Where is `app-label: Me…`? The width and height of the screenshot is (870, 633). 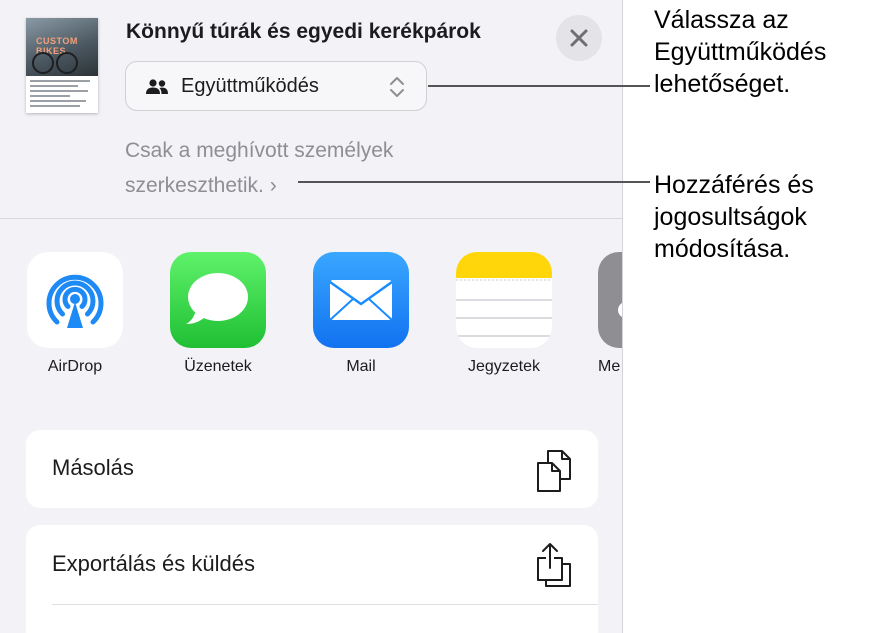 app-label: Me… is located at coordinates (610, 366).